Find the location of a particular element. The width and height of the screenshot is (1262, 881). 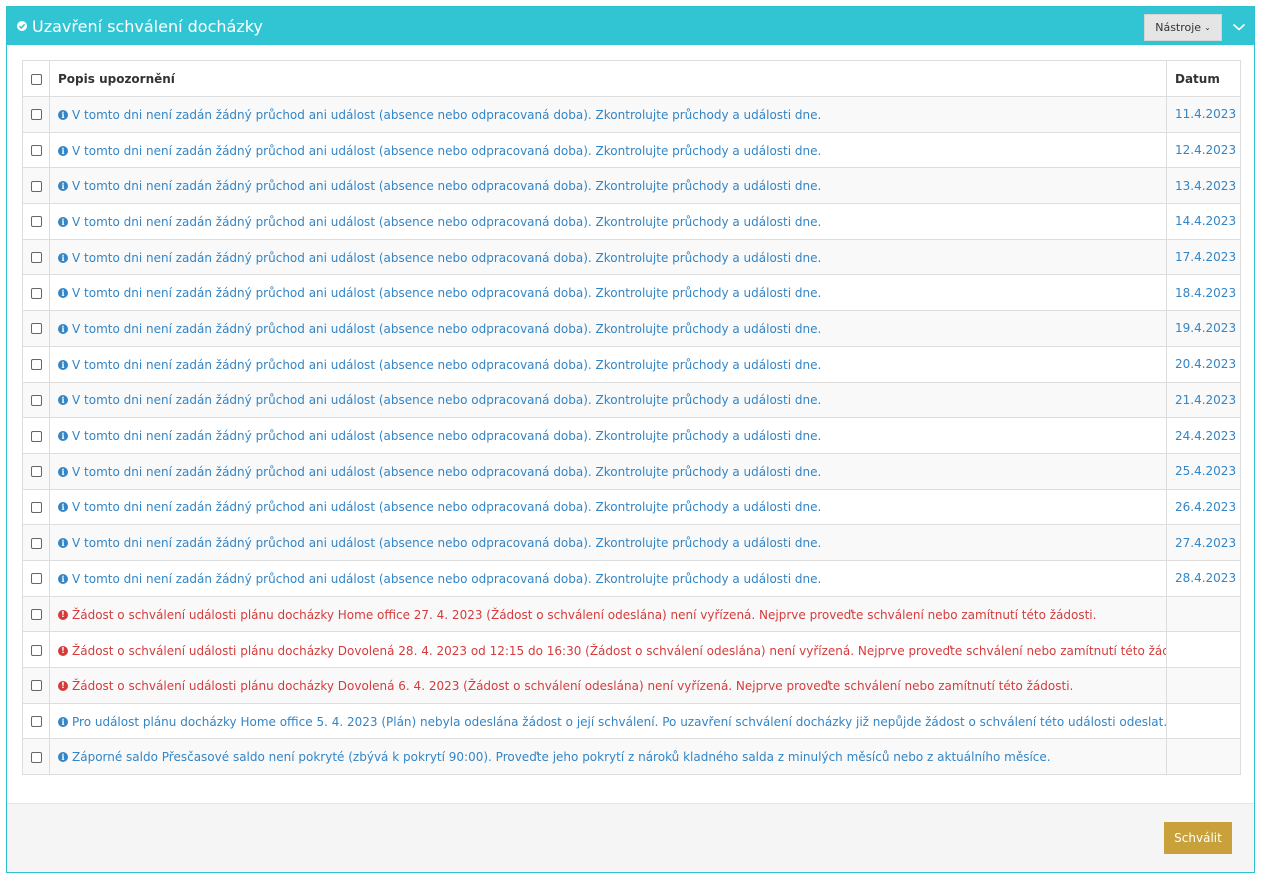

alert-date: 27.4.2023 is located at coordinates (1203, 542).